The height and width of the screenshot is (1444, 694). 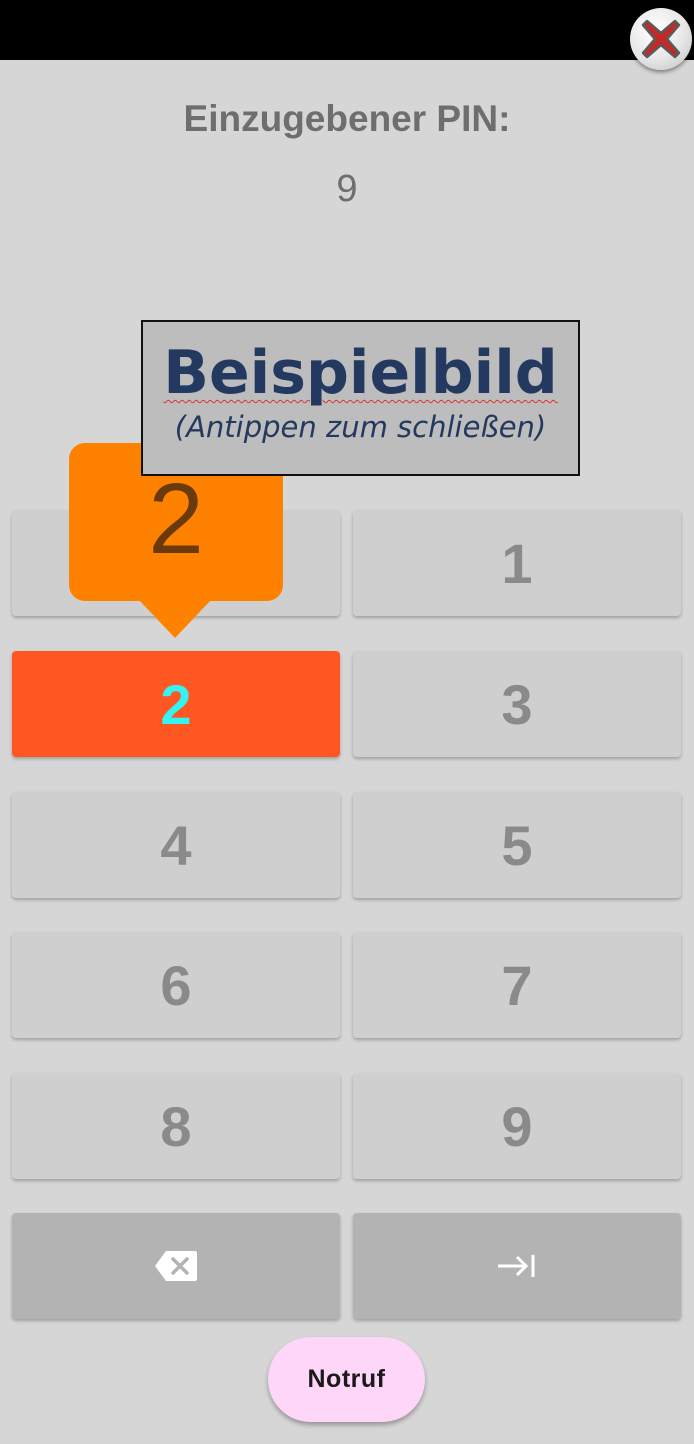 What do you see at coordinates (517, 985) in the screenshot?
I see `key-7: 7` at bounding box center [517, 985].